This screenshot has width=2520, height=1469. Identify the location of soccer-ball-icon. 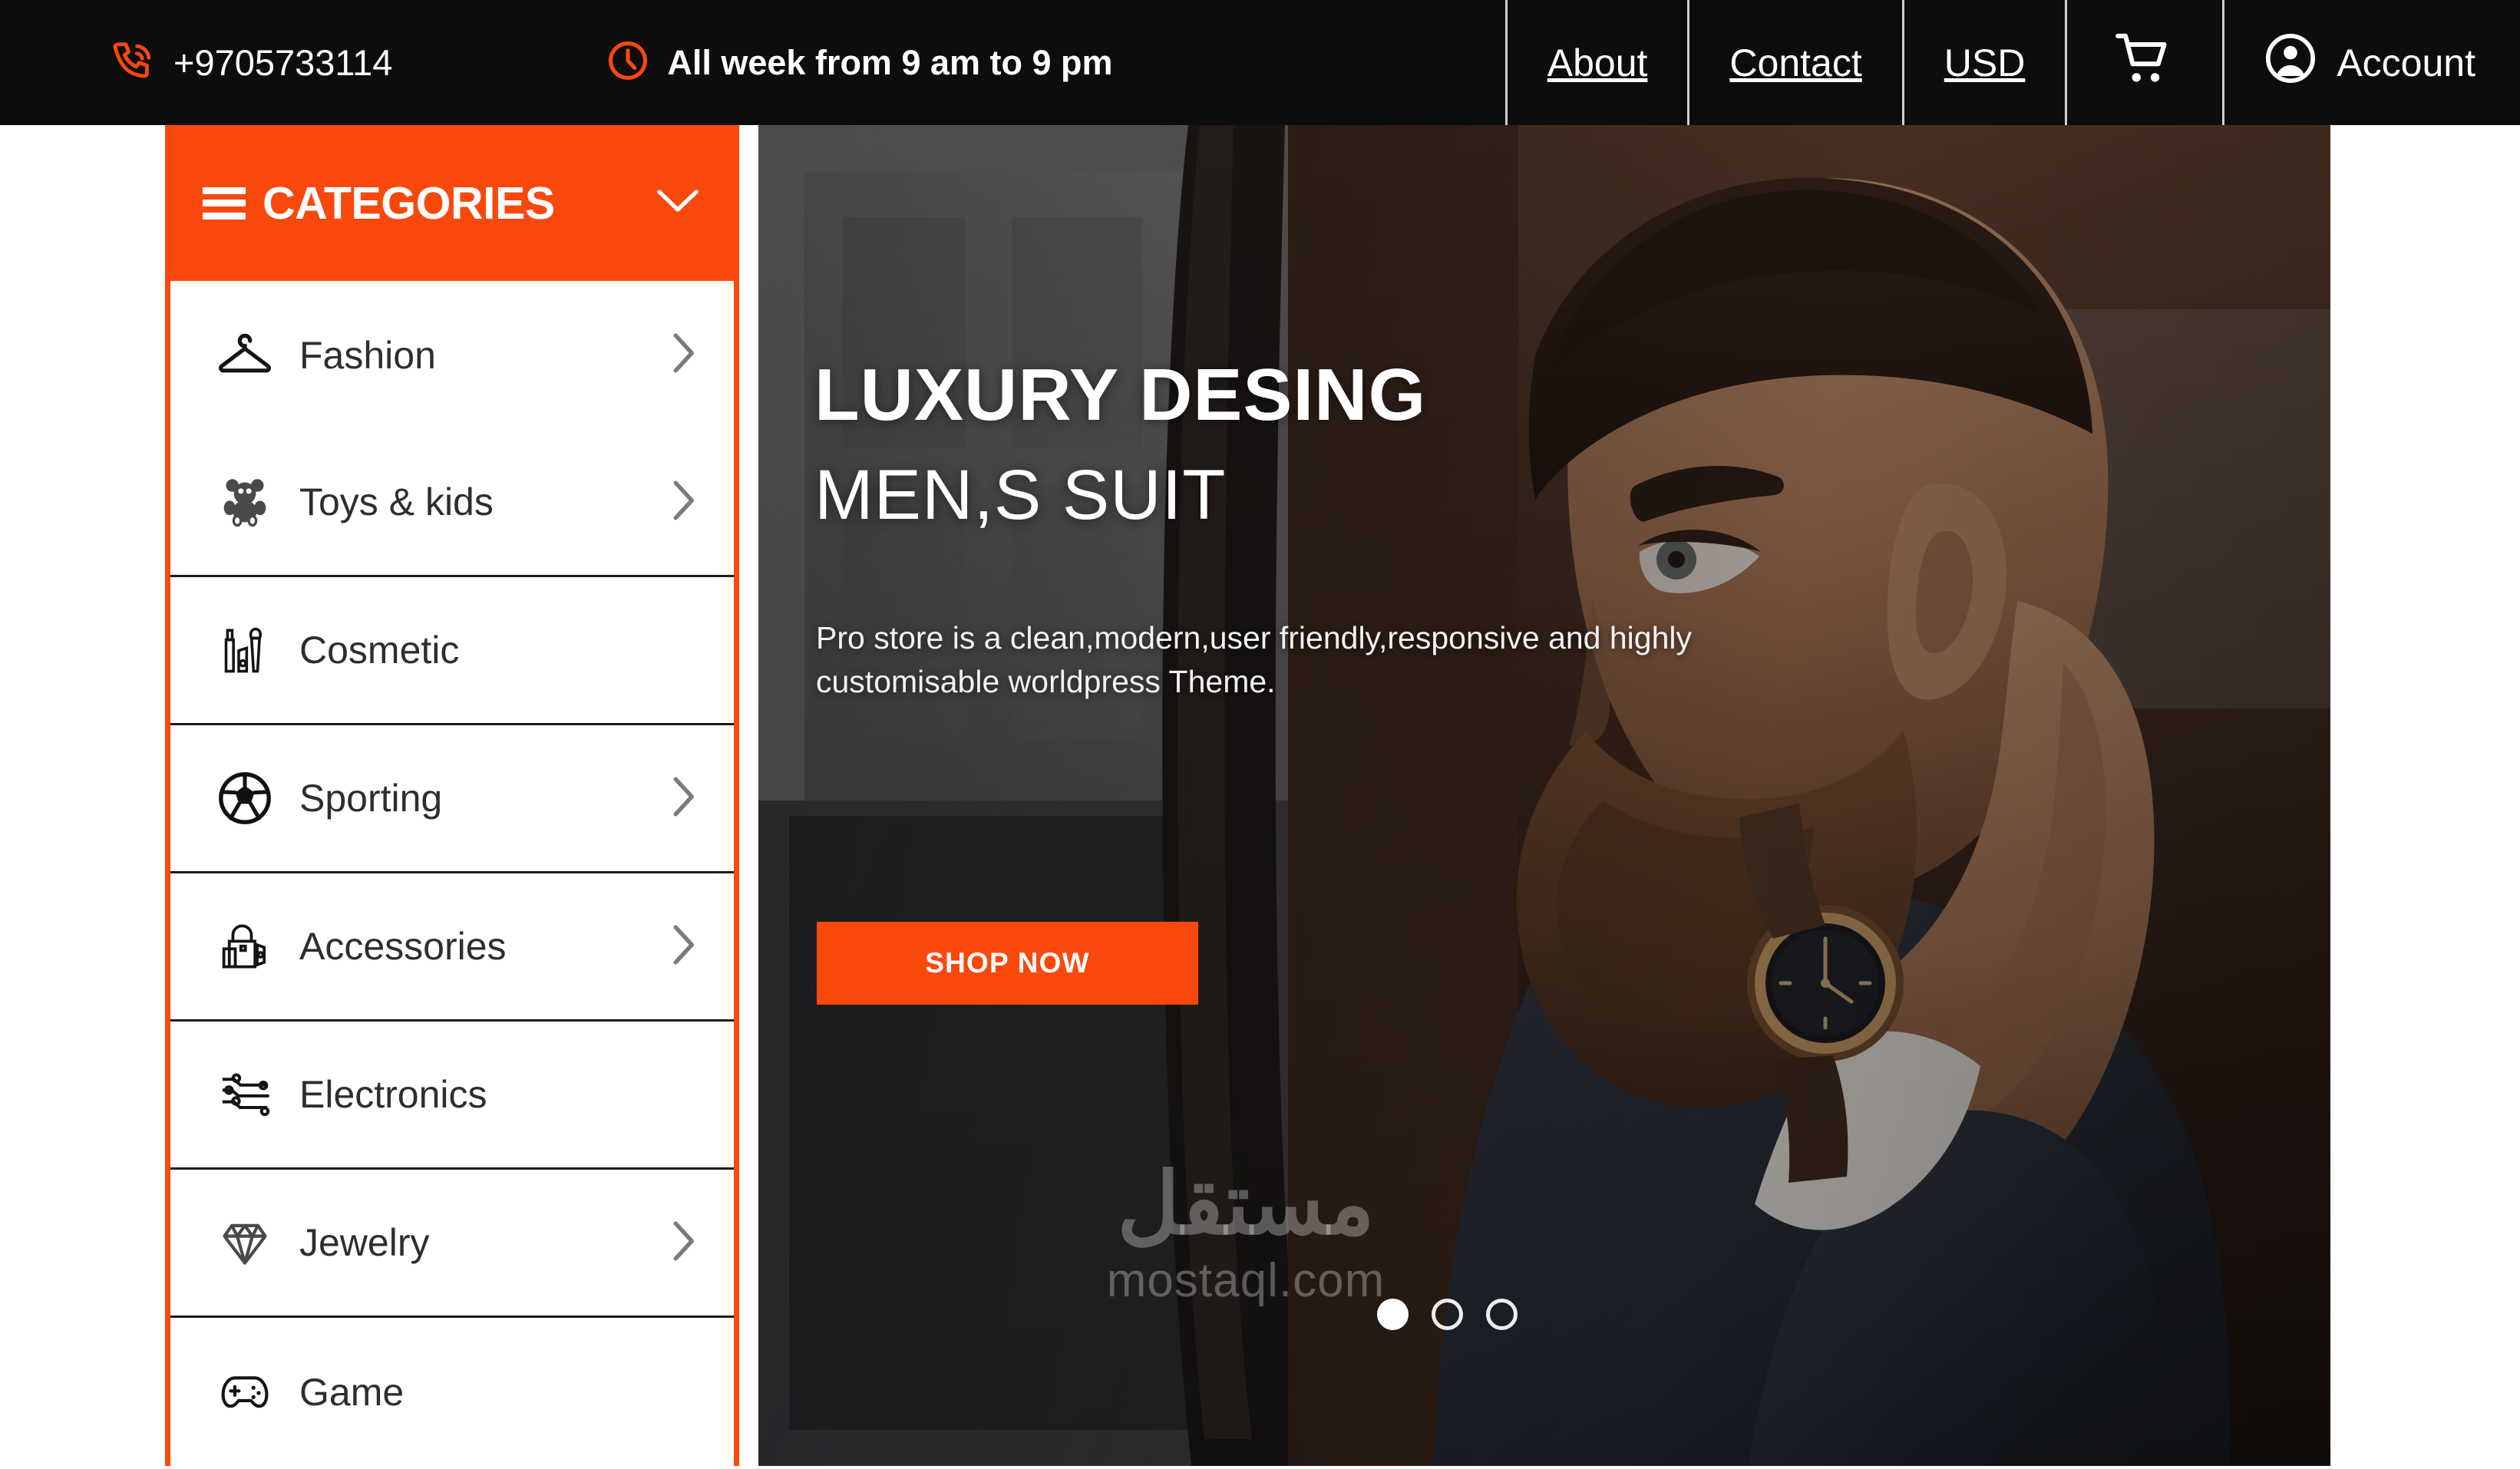
(245, 799).